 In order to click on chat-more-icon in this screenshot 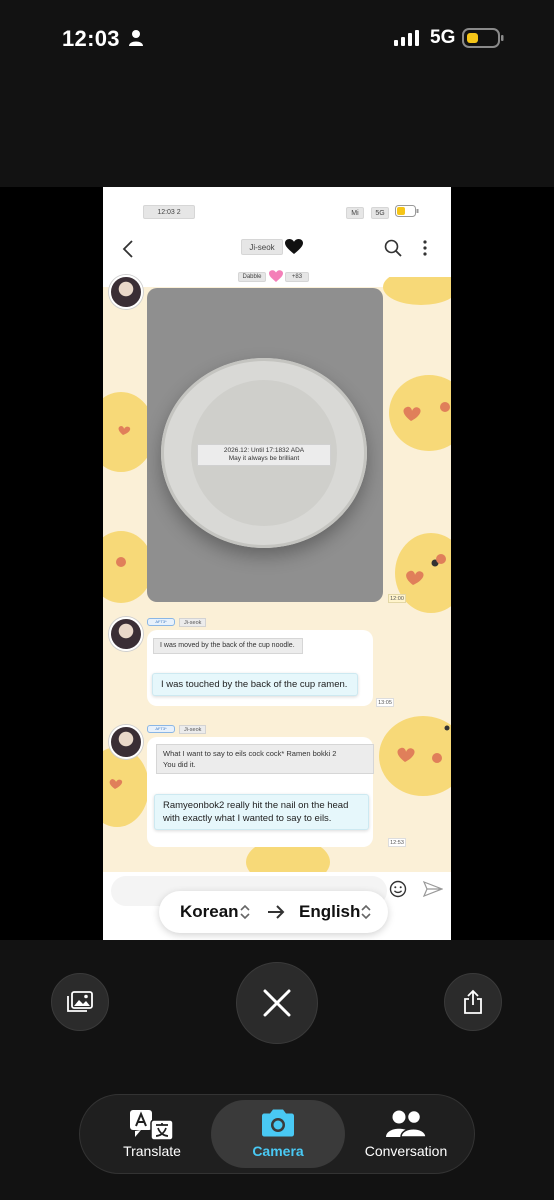, I will do `click(425, 248)`.